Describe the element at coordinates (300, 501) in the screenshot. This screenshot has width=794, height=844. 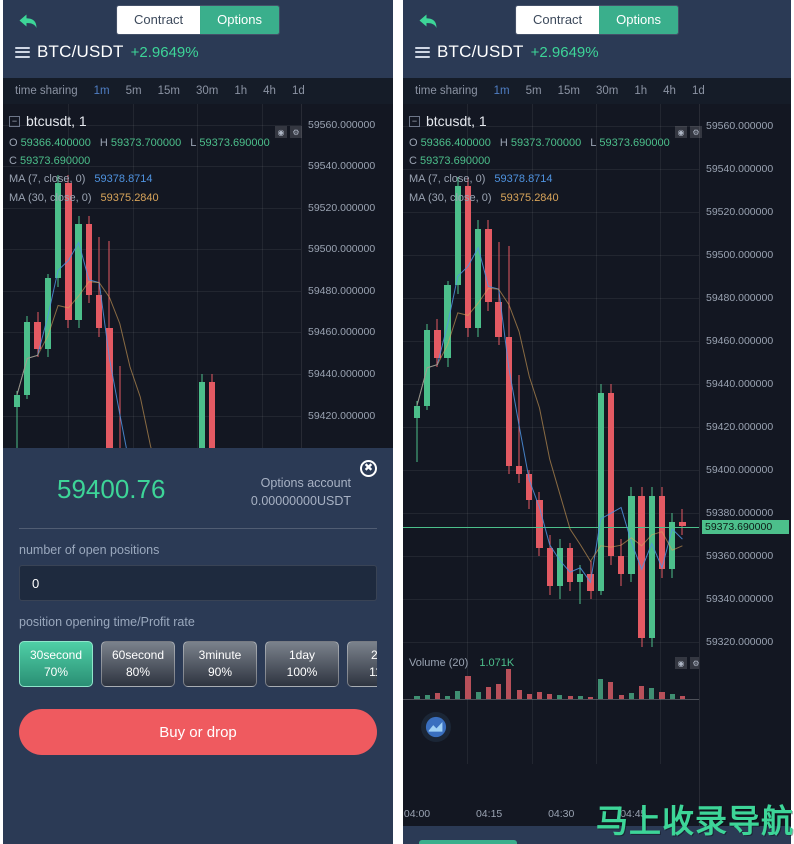
I see `account-balance: 0.00000000USDT` at that location.